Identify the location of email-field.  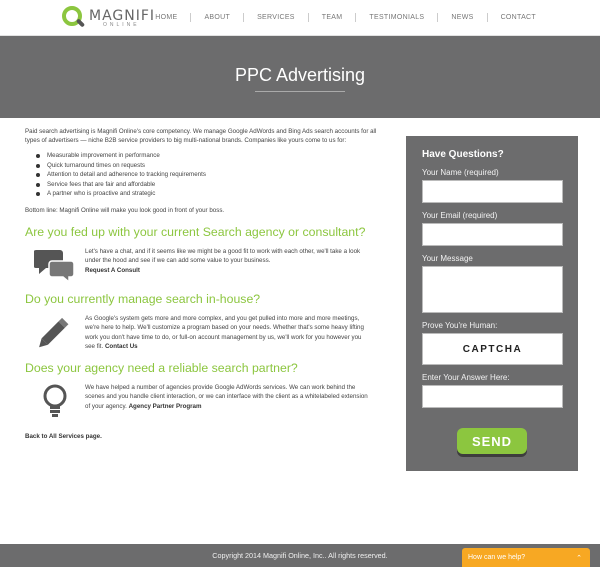
(492, 234).